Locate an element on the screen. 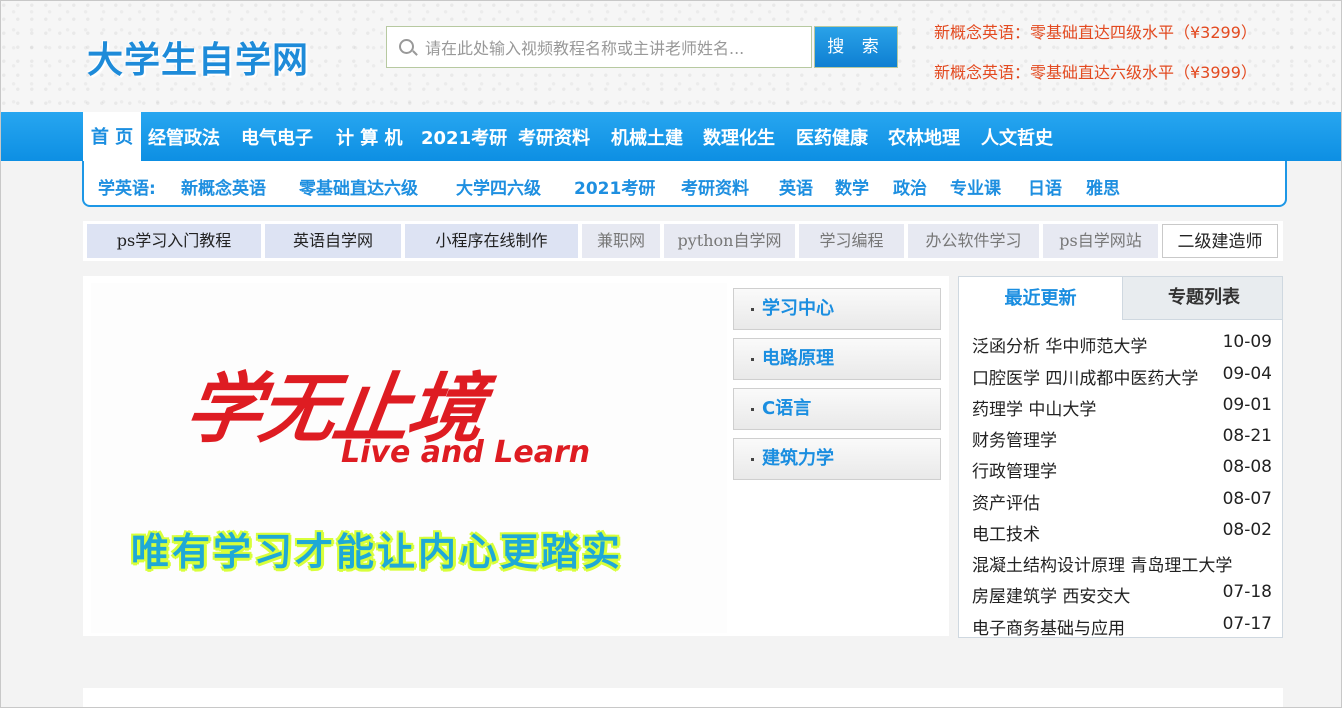 The height and width of the screenshot is (708, 1342). search-input is located at coordinates (615, 48).